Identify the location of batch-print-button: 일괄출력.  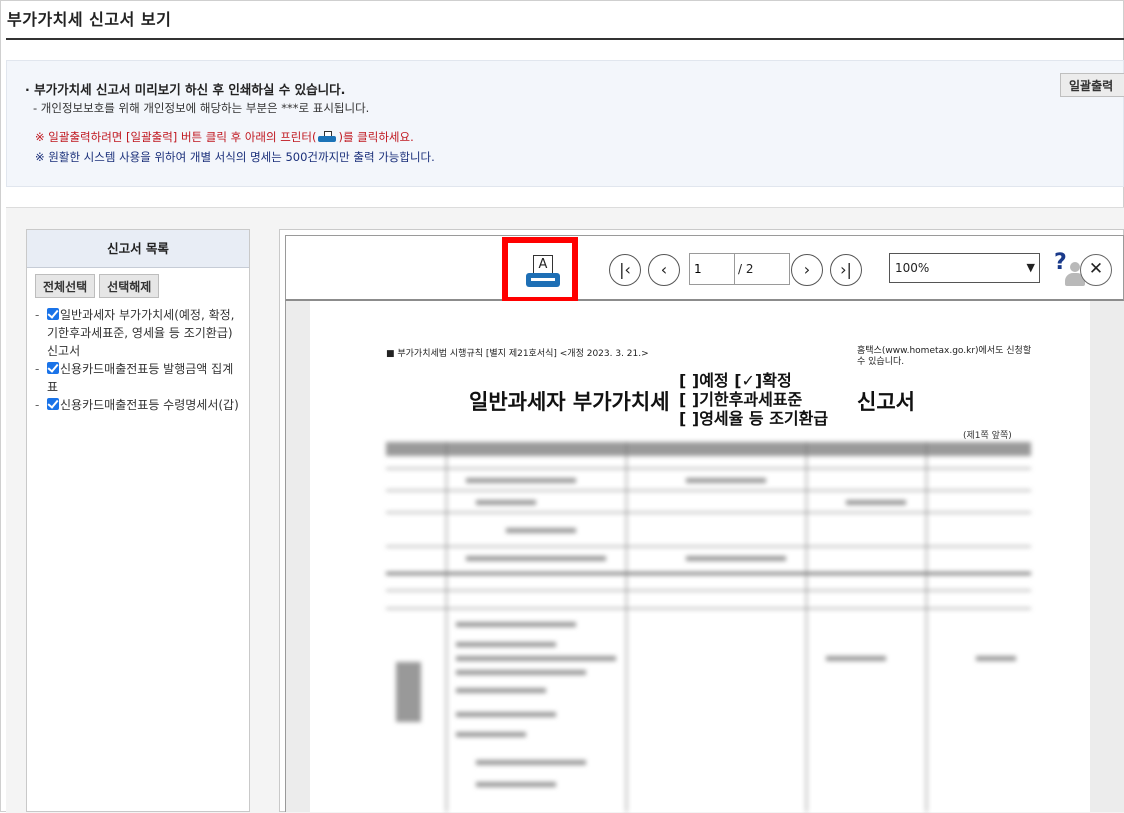
(1092, 85).